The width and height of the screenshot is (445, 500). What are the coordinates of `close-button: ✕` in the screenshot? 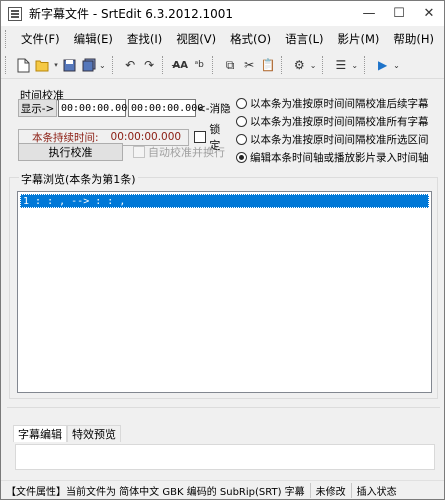 It's located at (429, 13).